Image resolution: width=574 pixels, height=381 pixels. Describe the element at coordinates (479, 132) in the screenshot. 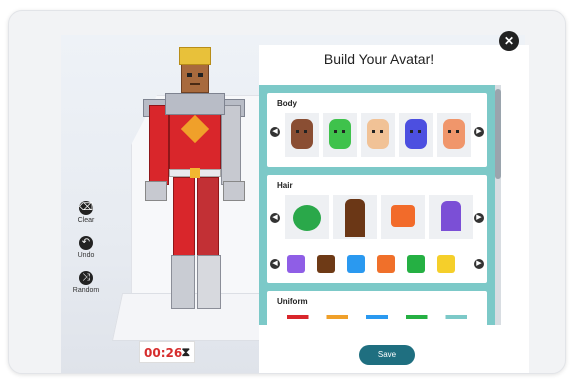

I see `body-next-button: ▶` at that location.